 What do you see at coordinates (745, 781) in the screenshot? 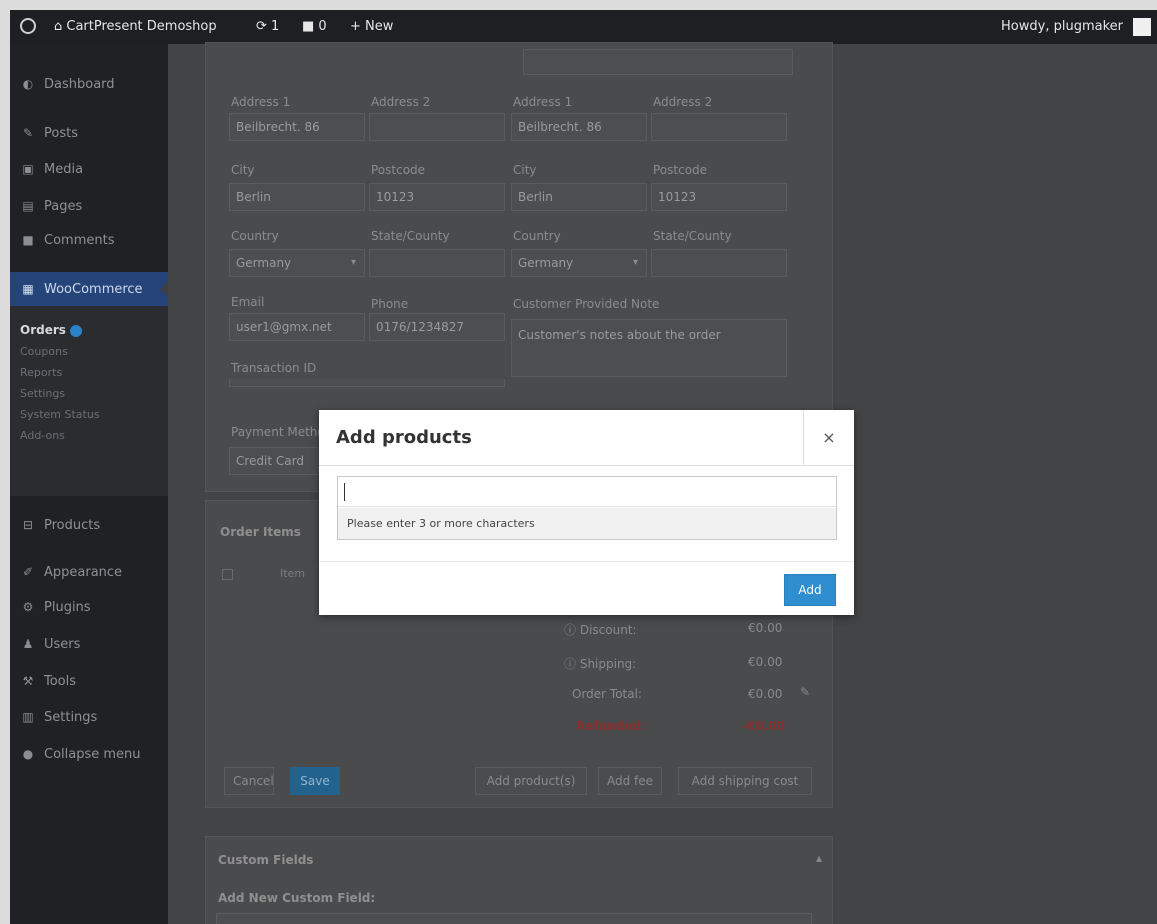
I see `add-shipping-cost-button: Add shipping cost` at bounding box center [745, 781].